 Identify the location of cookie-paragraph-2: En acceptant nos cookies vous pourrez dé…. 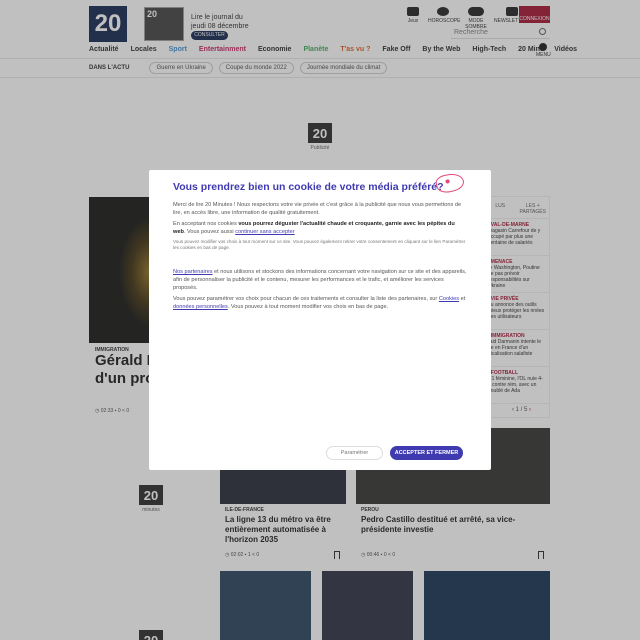
(320, 228).